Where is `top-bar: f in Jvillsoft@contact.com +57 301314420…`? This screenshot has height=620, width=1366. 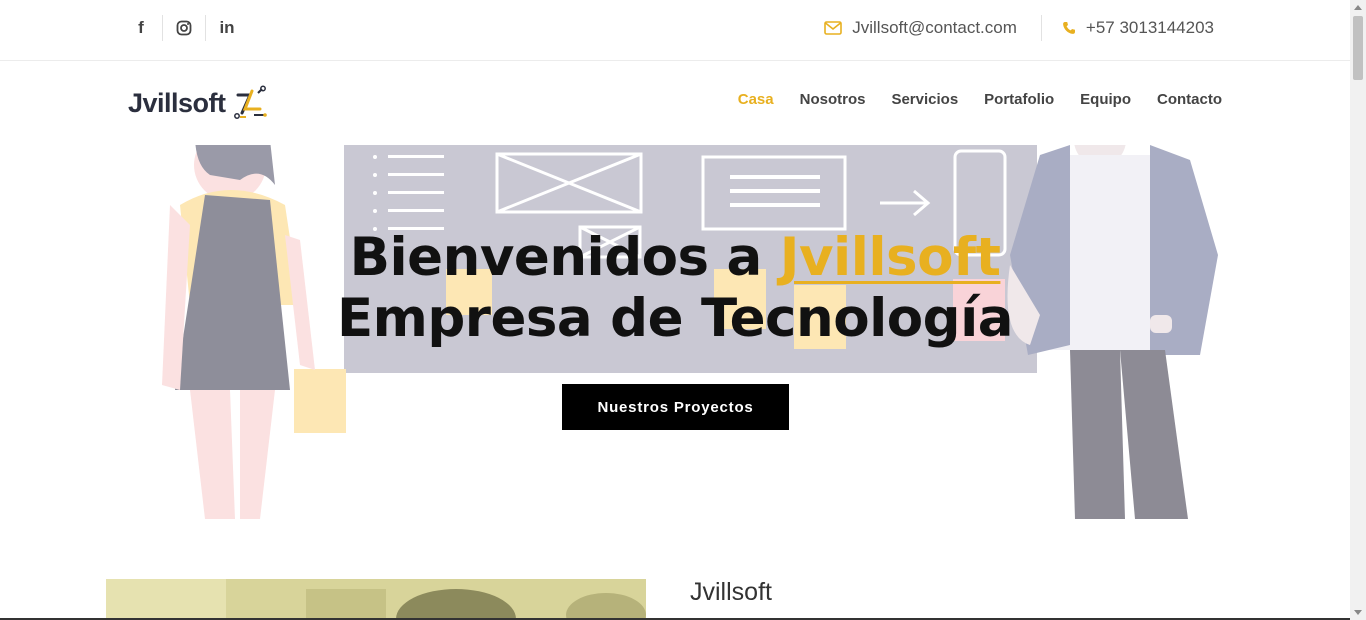
top-bar: f in Jvillsoft@contact.com +57 301314420… is located at coordinates (675, 30).